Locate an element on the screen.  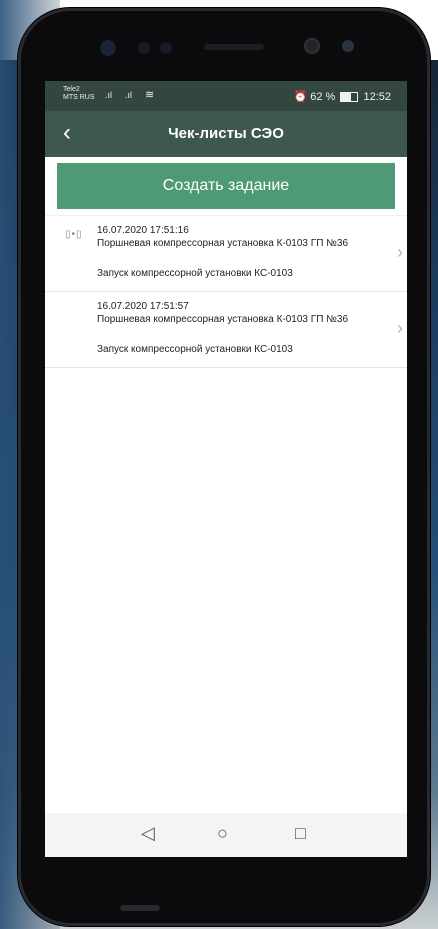
clock-time: 12:52 is located at coordinates (377, 97).